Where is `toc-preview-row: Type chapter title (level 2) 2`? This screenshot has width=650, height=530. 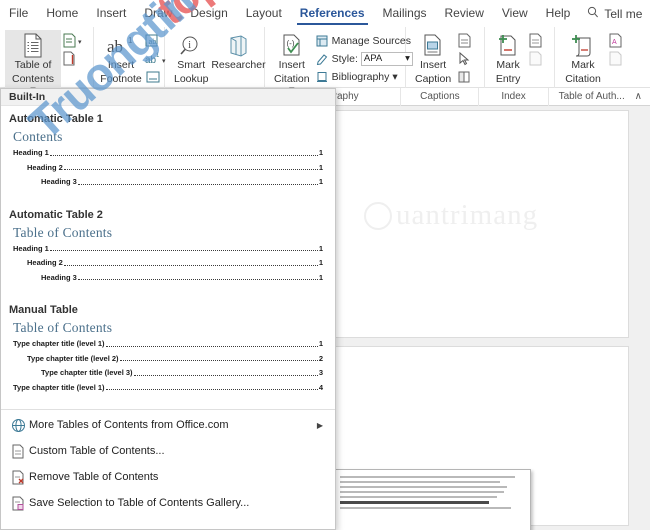 toc-preview-row: Type chapter title (level 2) 2 is located at coordinates (175, 358).